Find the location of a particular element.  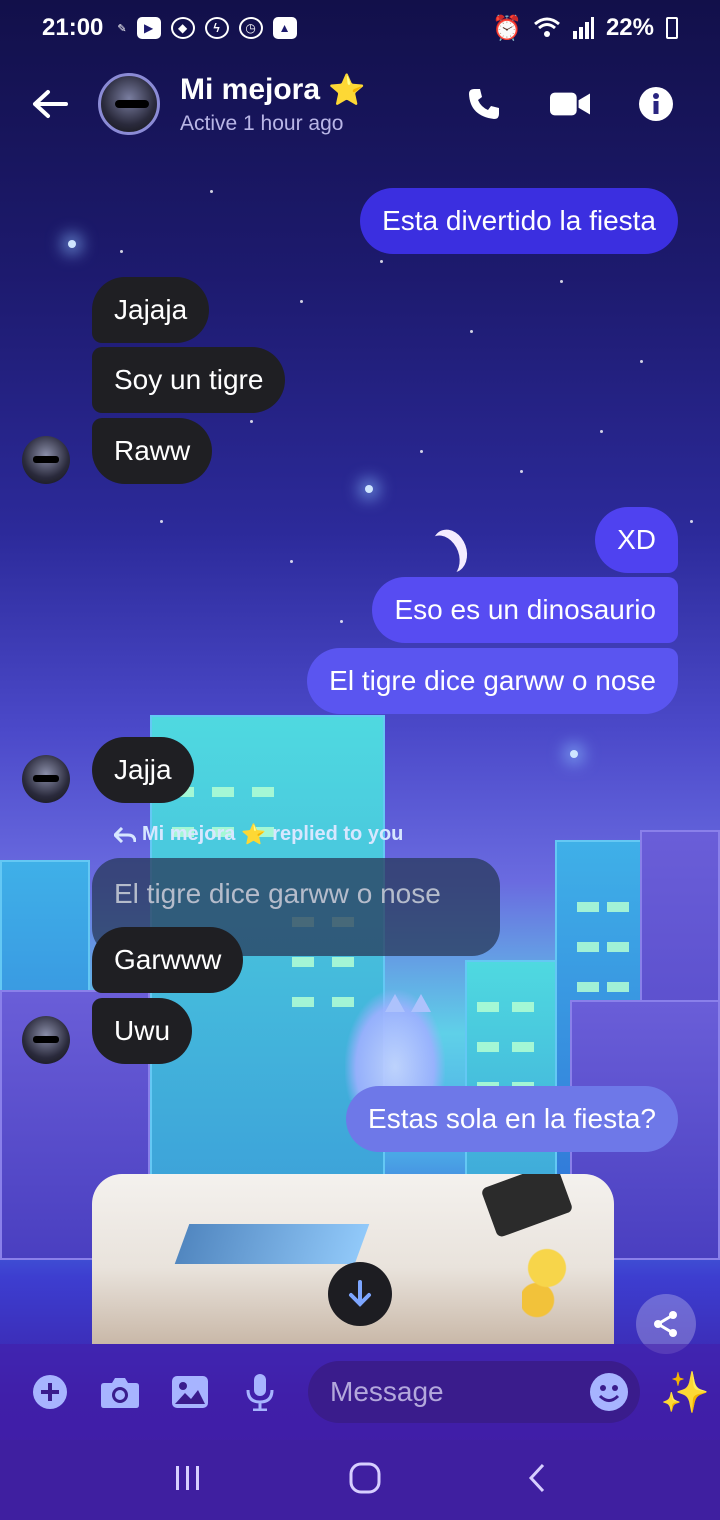

camera-icon is located at coordinates (120, 1393).